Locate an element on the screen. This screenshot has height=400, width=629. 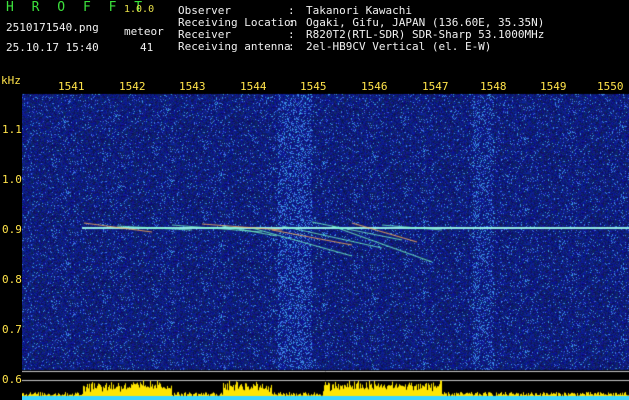
capture-datetime: 25.10.17 15:40 is located at coordinates (52, 47).